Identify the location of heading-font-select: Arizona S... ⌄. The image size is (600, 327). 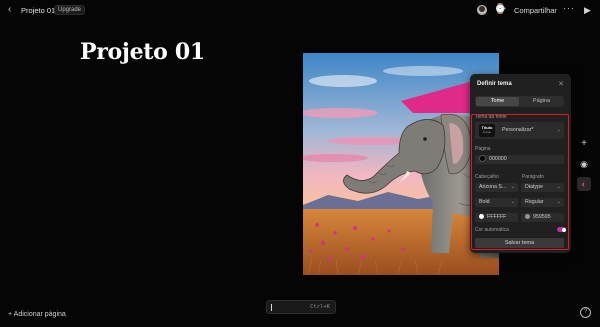
(496, 187).